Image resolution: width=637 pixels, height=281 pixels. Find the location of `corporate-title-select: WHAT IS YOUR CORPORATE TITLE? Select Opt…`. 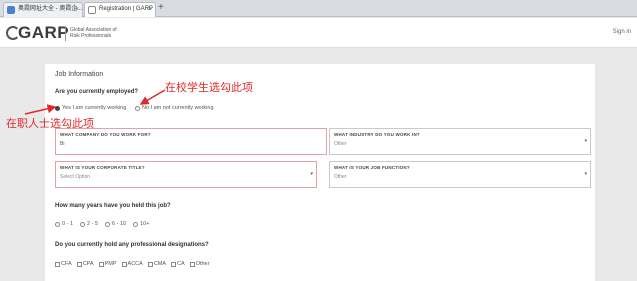

corporate-title-select: WHAT IS YOUR CORPORATE TITLE? Select Opt… is located at coordinates (186, 174).